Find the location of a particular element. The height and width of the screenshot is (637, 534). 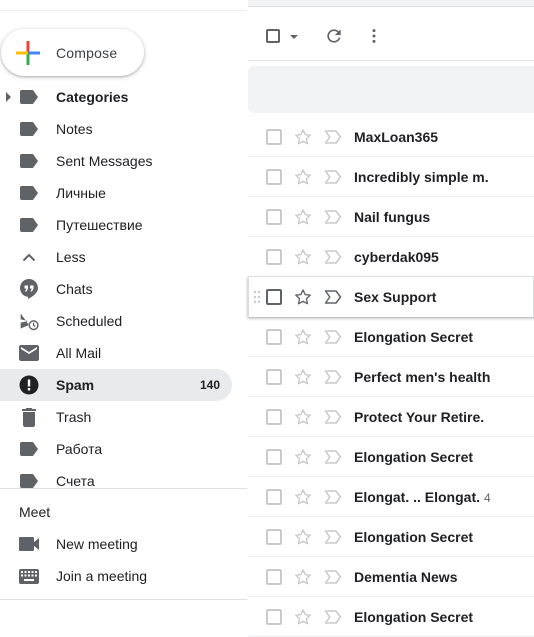

sidebar-item-label: Chats is located at coordinates (74, 289).